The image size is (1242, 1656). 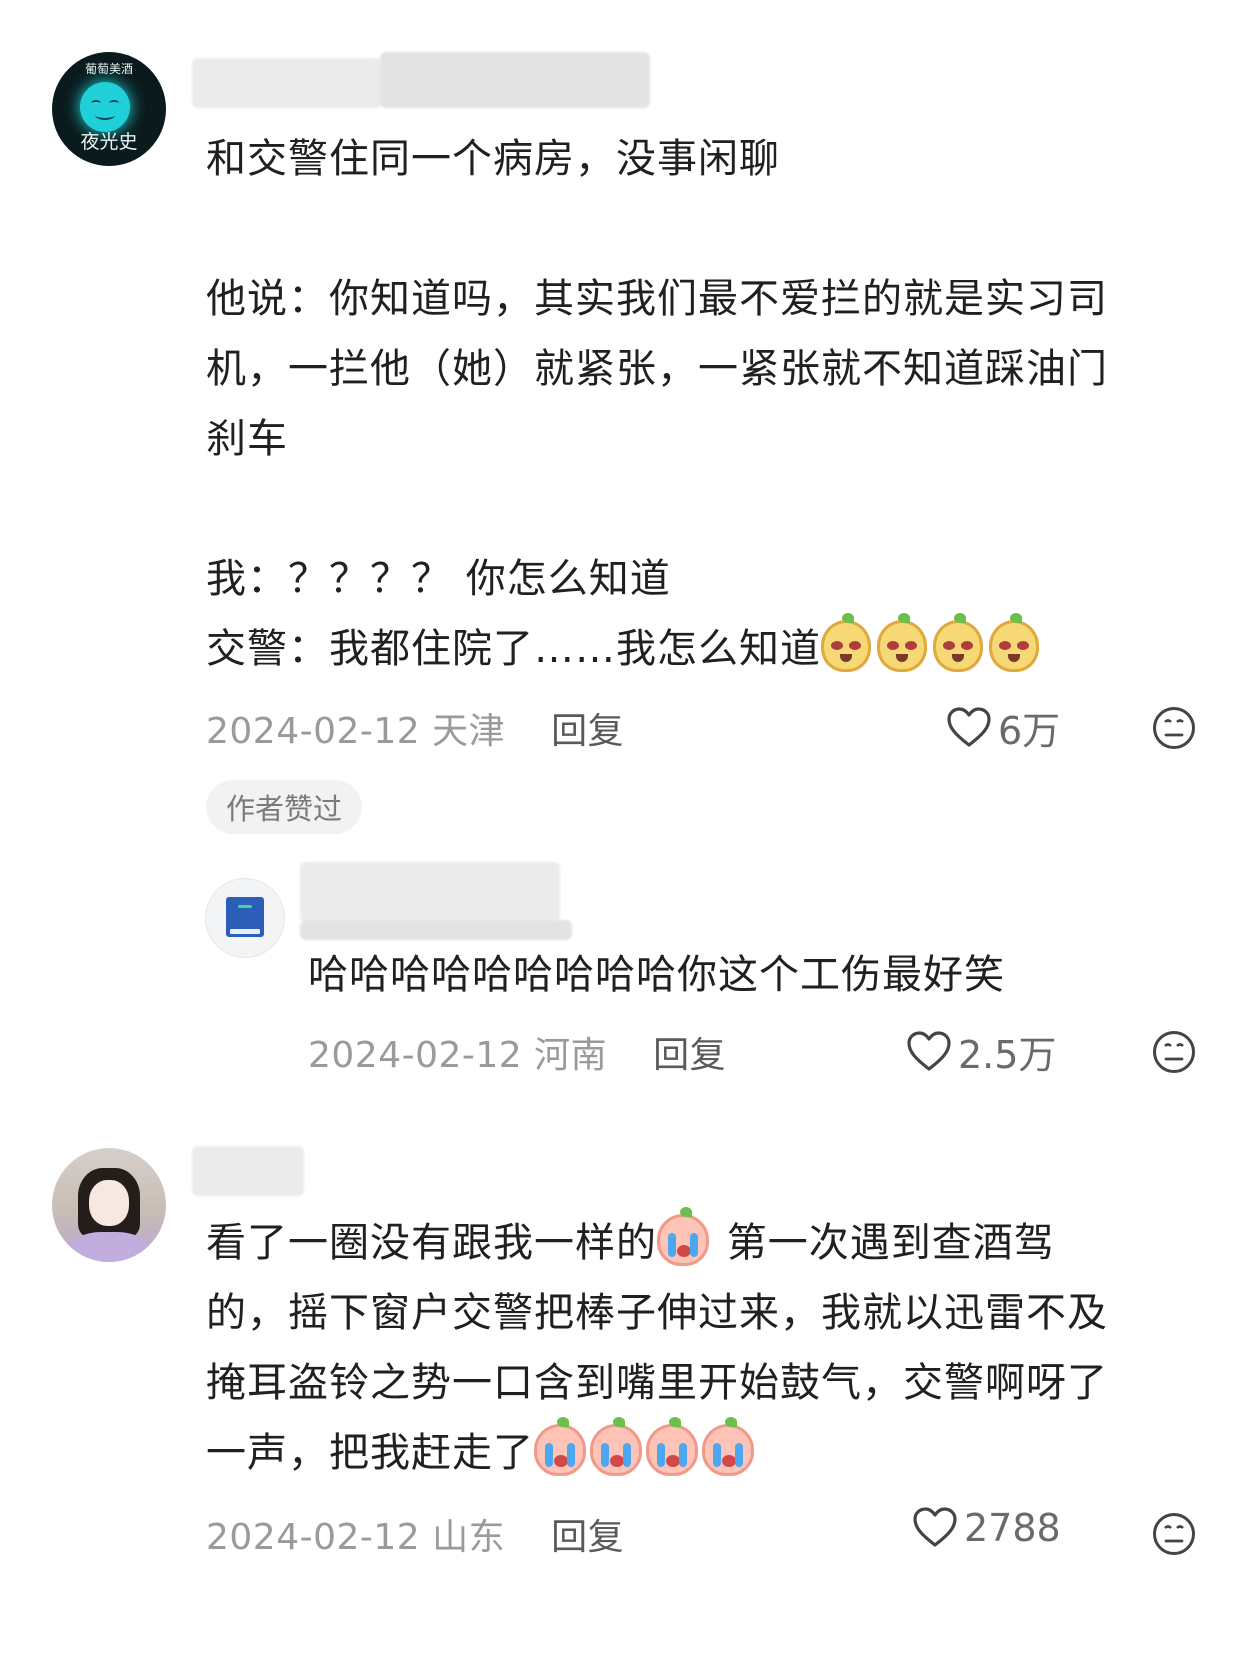 What do you see at coordinates (105, 107) in the screenshot?
I see `smiley-icon` at bounding box center [105, 107].